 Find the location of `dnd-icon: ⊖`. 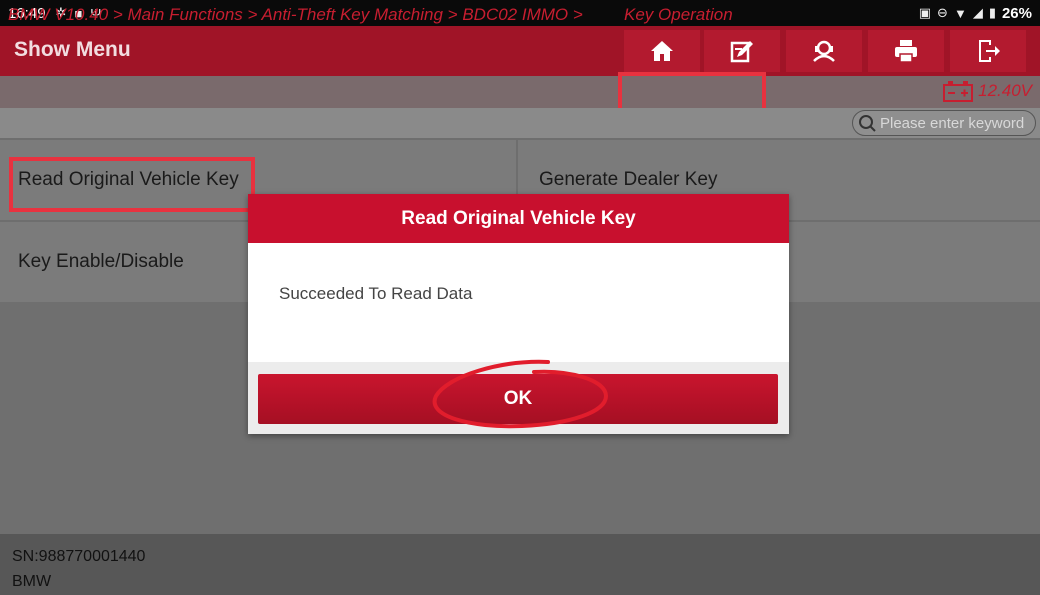

dnd-icon: ⊖ is located at coordinates (942, 12).